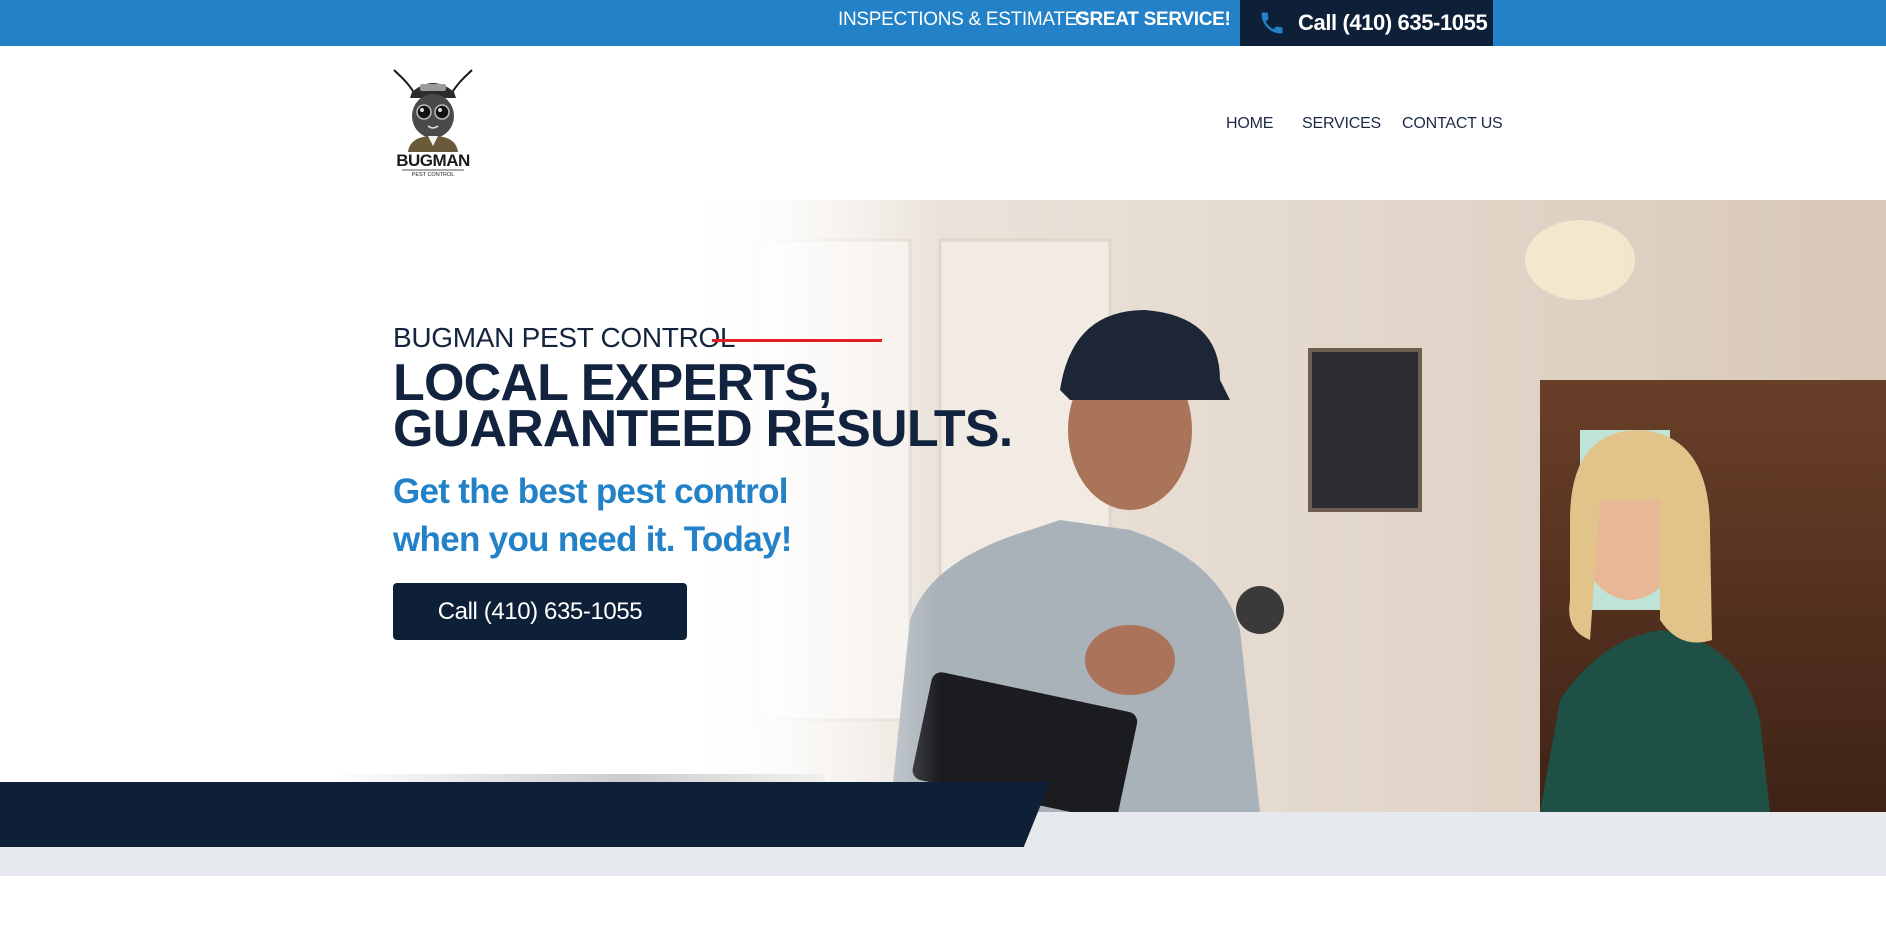  What do you see at coordinates (1393, 22) in the screenshot?
I see `top-call-label: Call (410) 635-1055` at bounding box center [1393, 22].